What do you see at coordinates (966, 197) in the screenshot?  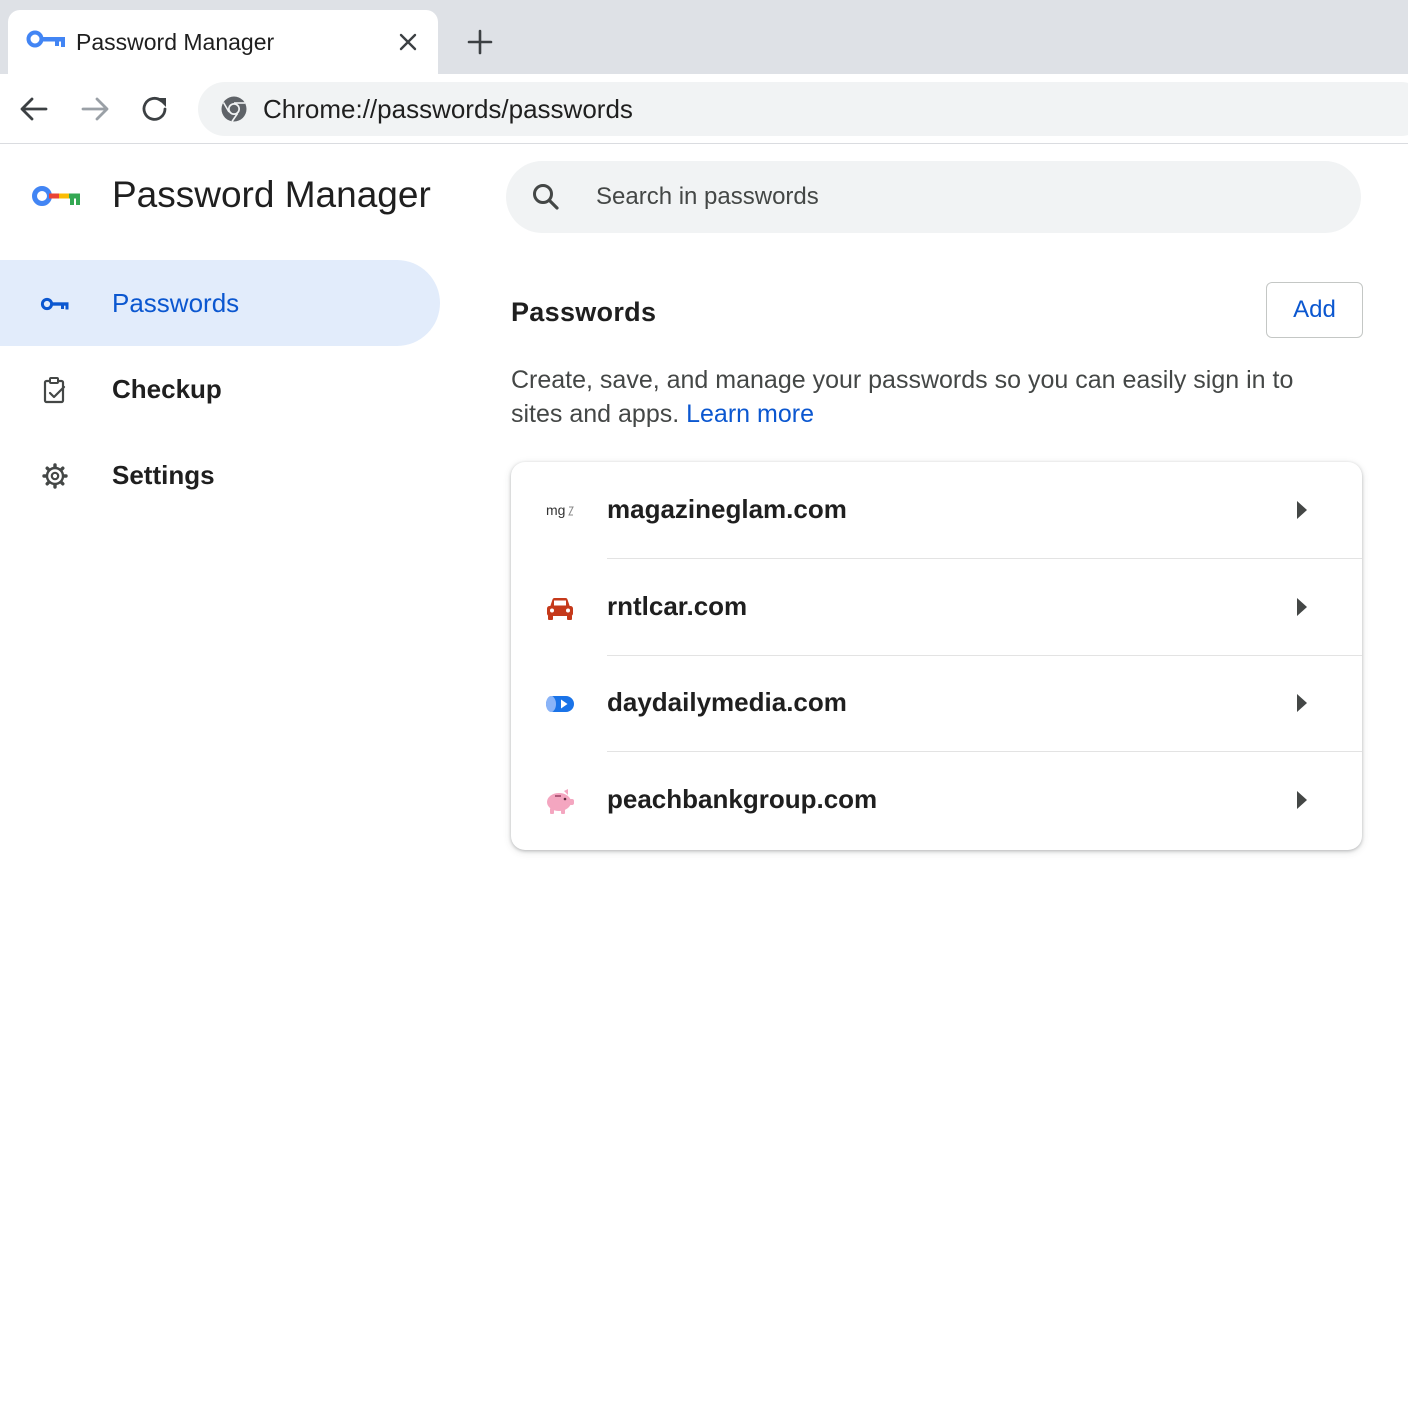 I see `search-input` at bounding box center [966, 197].